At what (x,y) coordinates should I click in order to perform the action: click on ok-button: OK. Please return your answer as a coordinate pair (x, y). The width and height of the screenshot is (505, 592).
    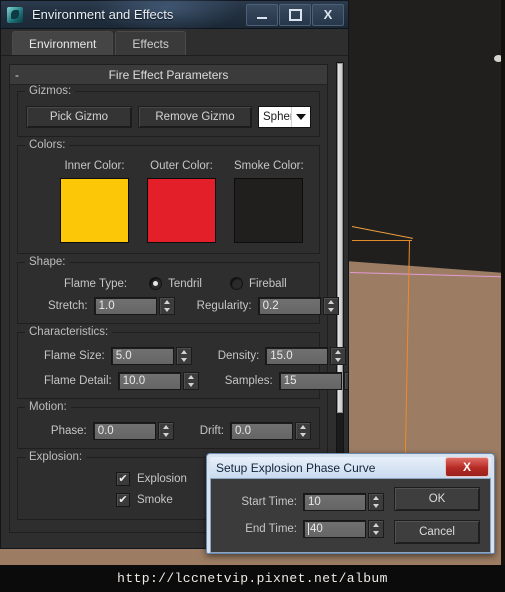
    Looking at the image, I should click on (437, 499).